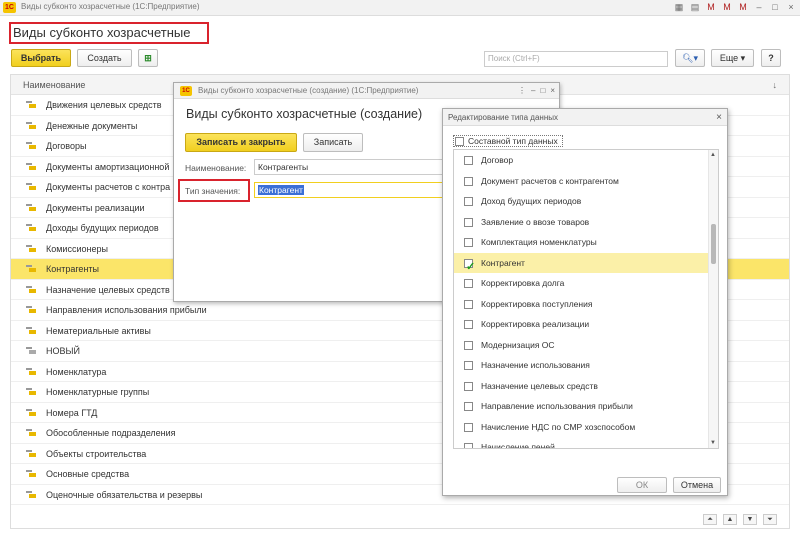 Image resolution: width=800 pixels, height=539 pixels. What do you see at coordinates (581, 201) in the screenshot?
I see `type-list-item: Доход будущих периодов` at bounding box center [581, 201].